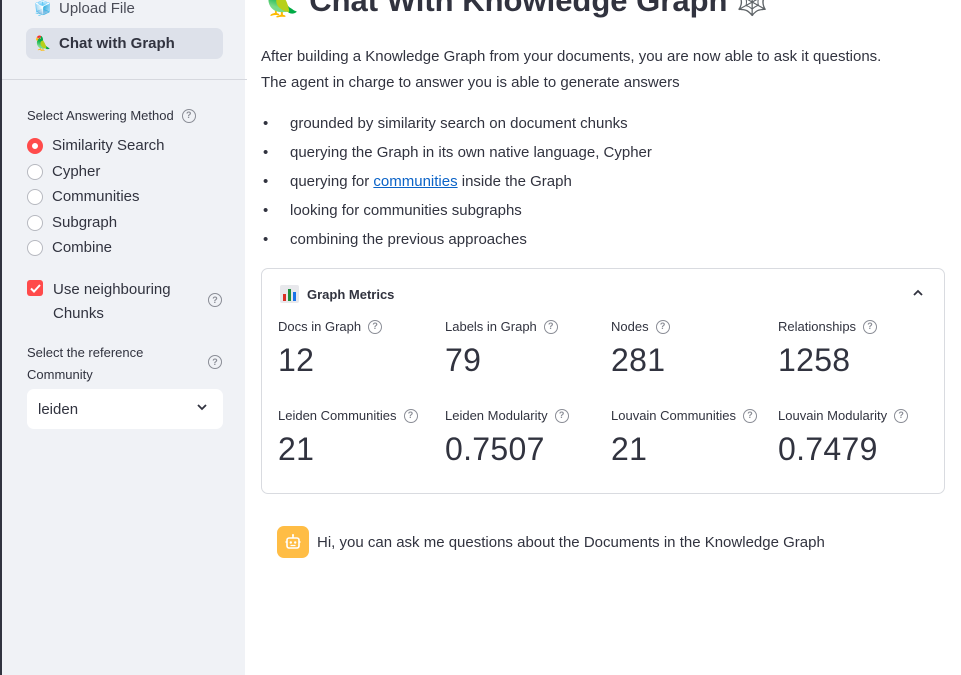 This screenshot has height=675, width=961. What do you see at coordinates (337, 415) in the screenshot?
I see `metric-label: Leiden Communities` at bounding box center [337, 415].